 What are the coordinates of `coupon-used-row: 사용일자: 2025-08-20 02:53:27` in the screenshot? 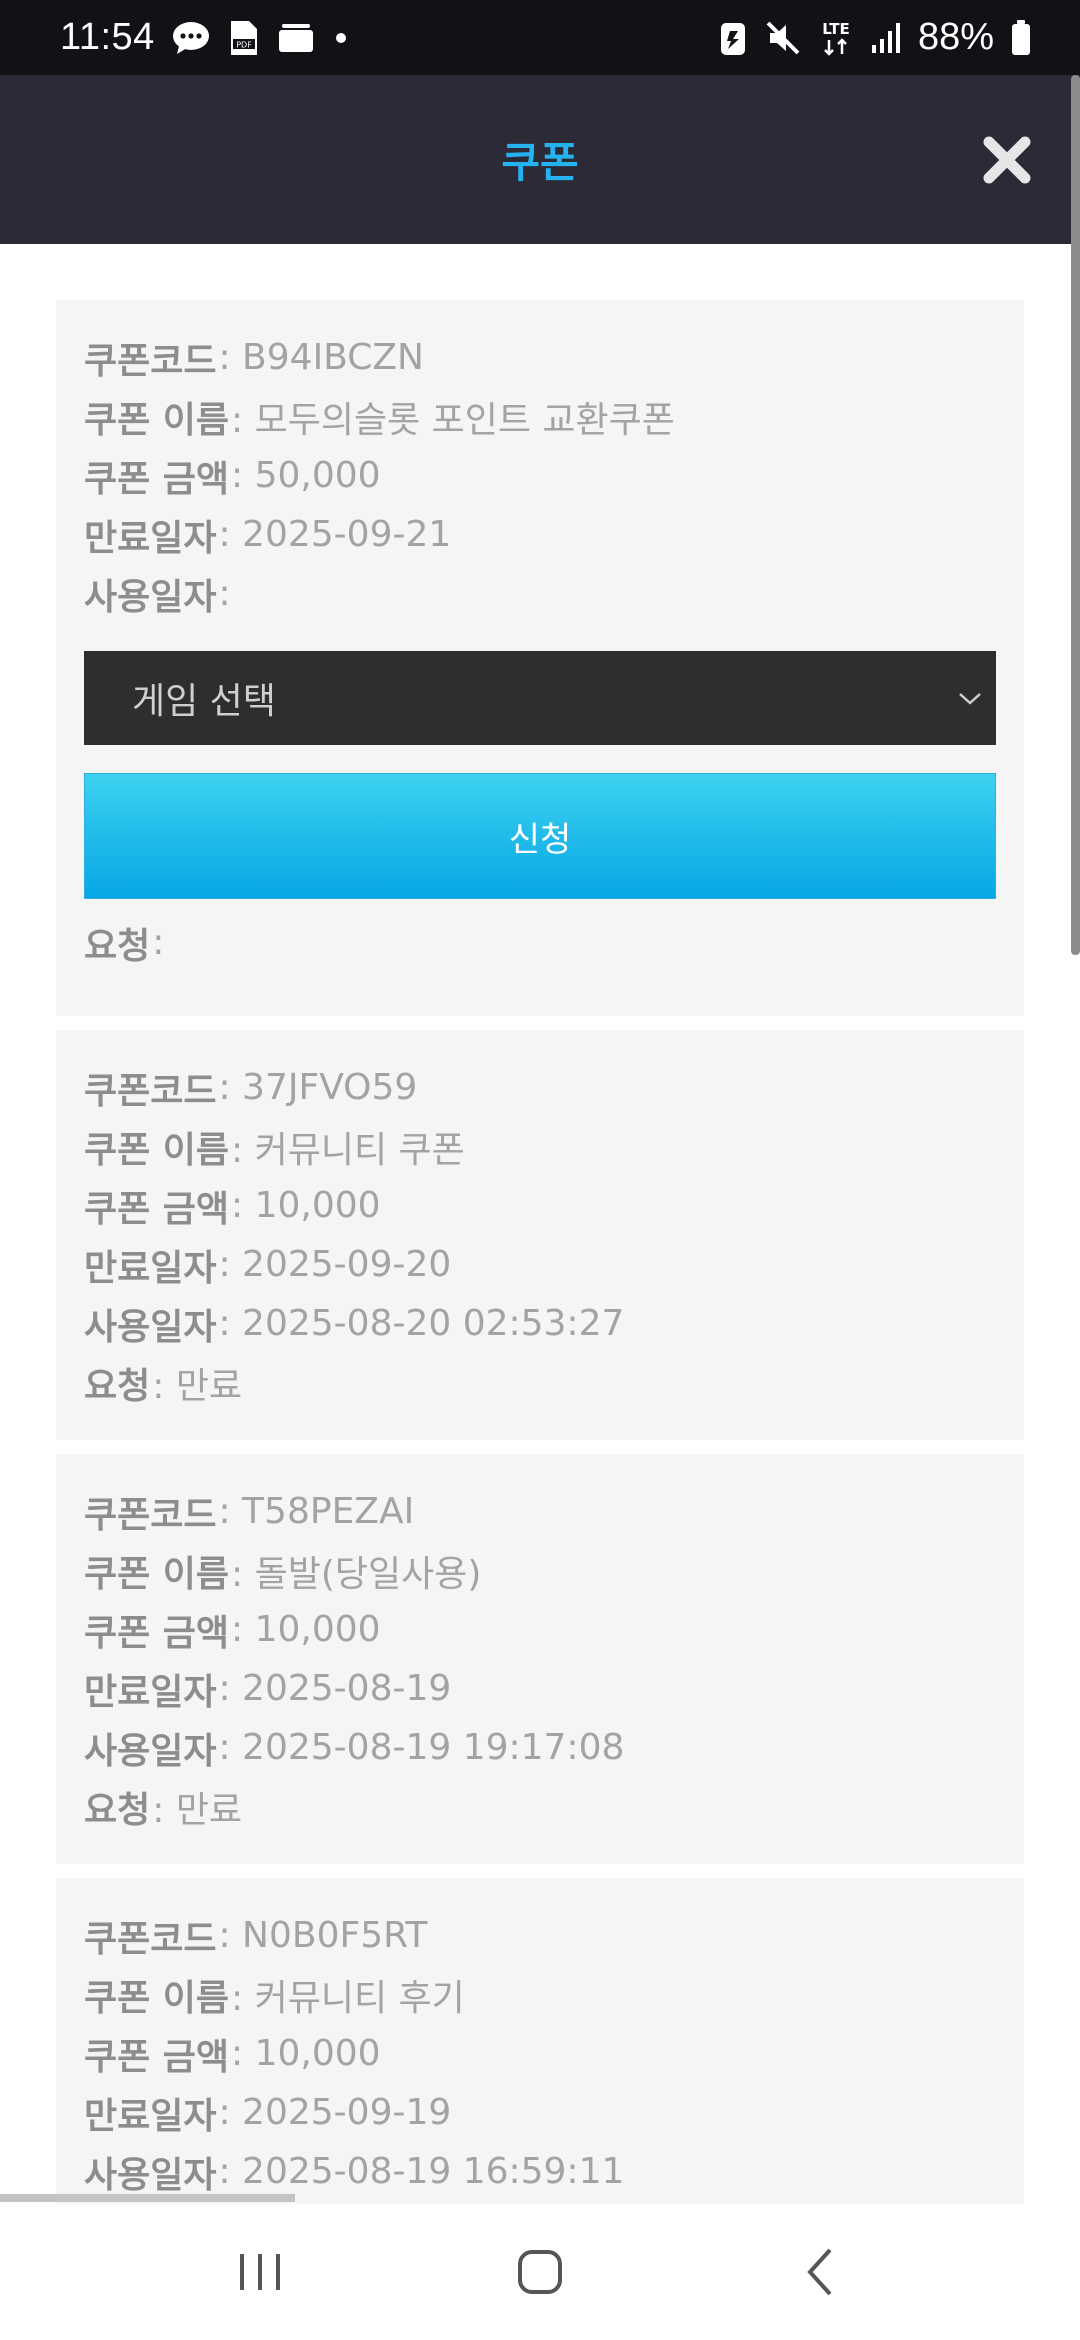 It's located at (540, 1323).